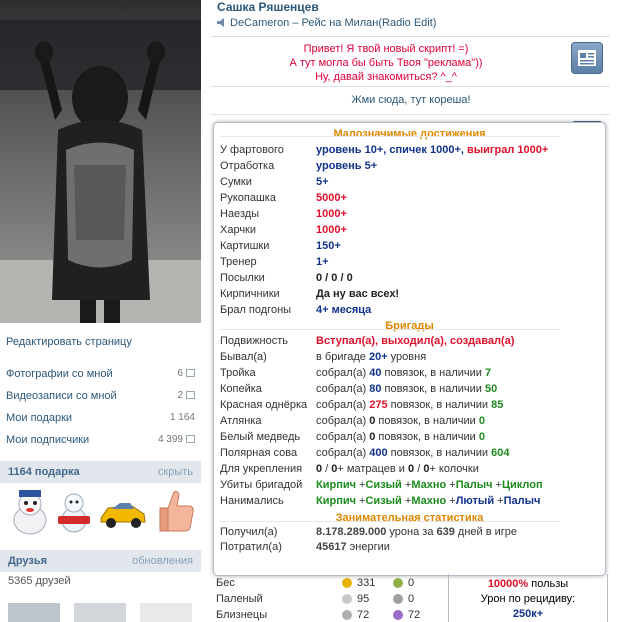 Image resolution: width=632 pixels, height=622 pixels. What do you see at coordinates (407, 357) in the screenshot?
I see `value-part: уровня` at bounding box center [407, 357].